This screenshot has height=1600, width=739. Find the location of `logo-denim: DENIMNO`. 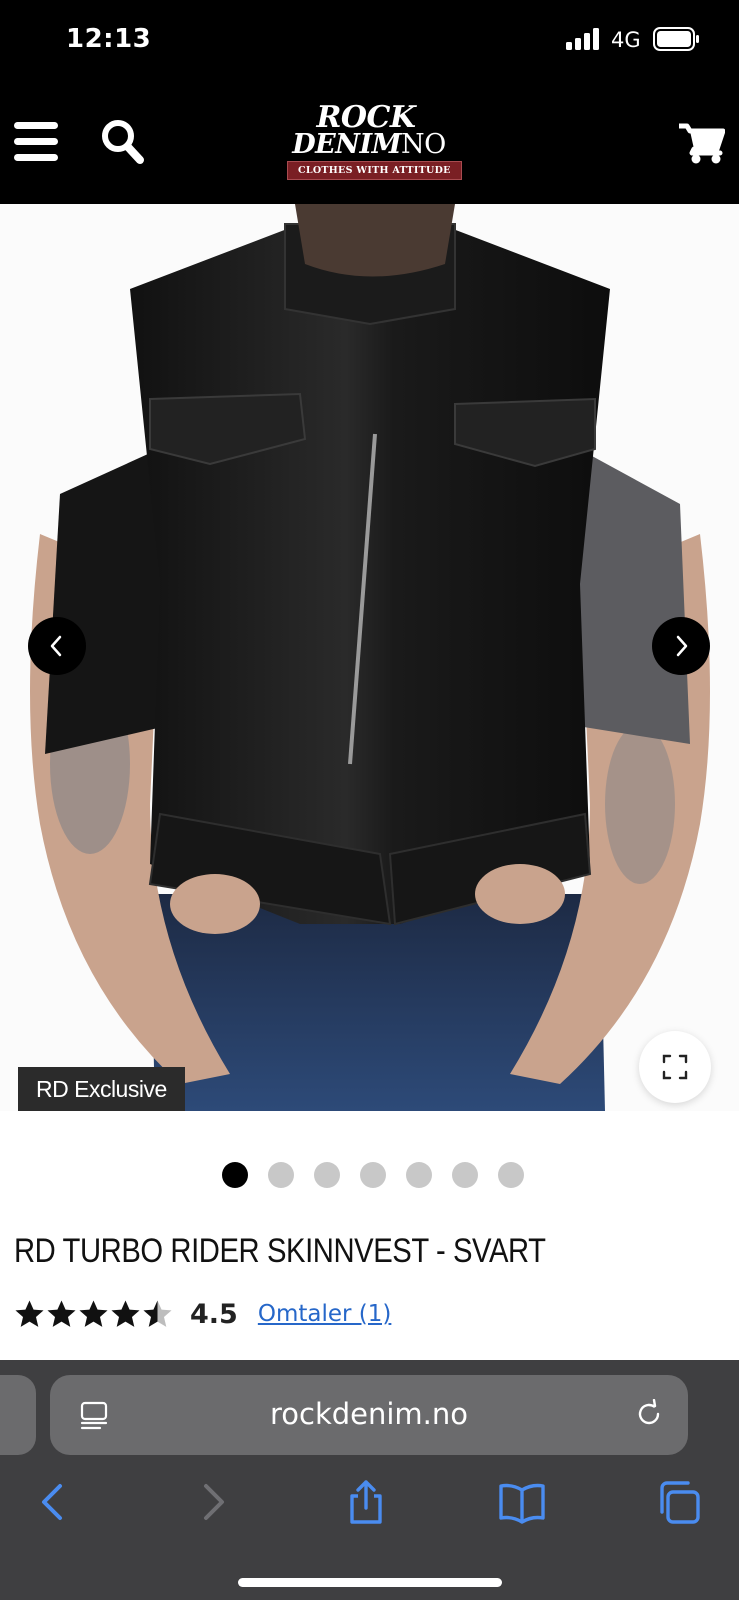

logo-denim: DENIMNO is located at coordinates (369, 144).